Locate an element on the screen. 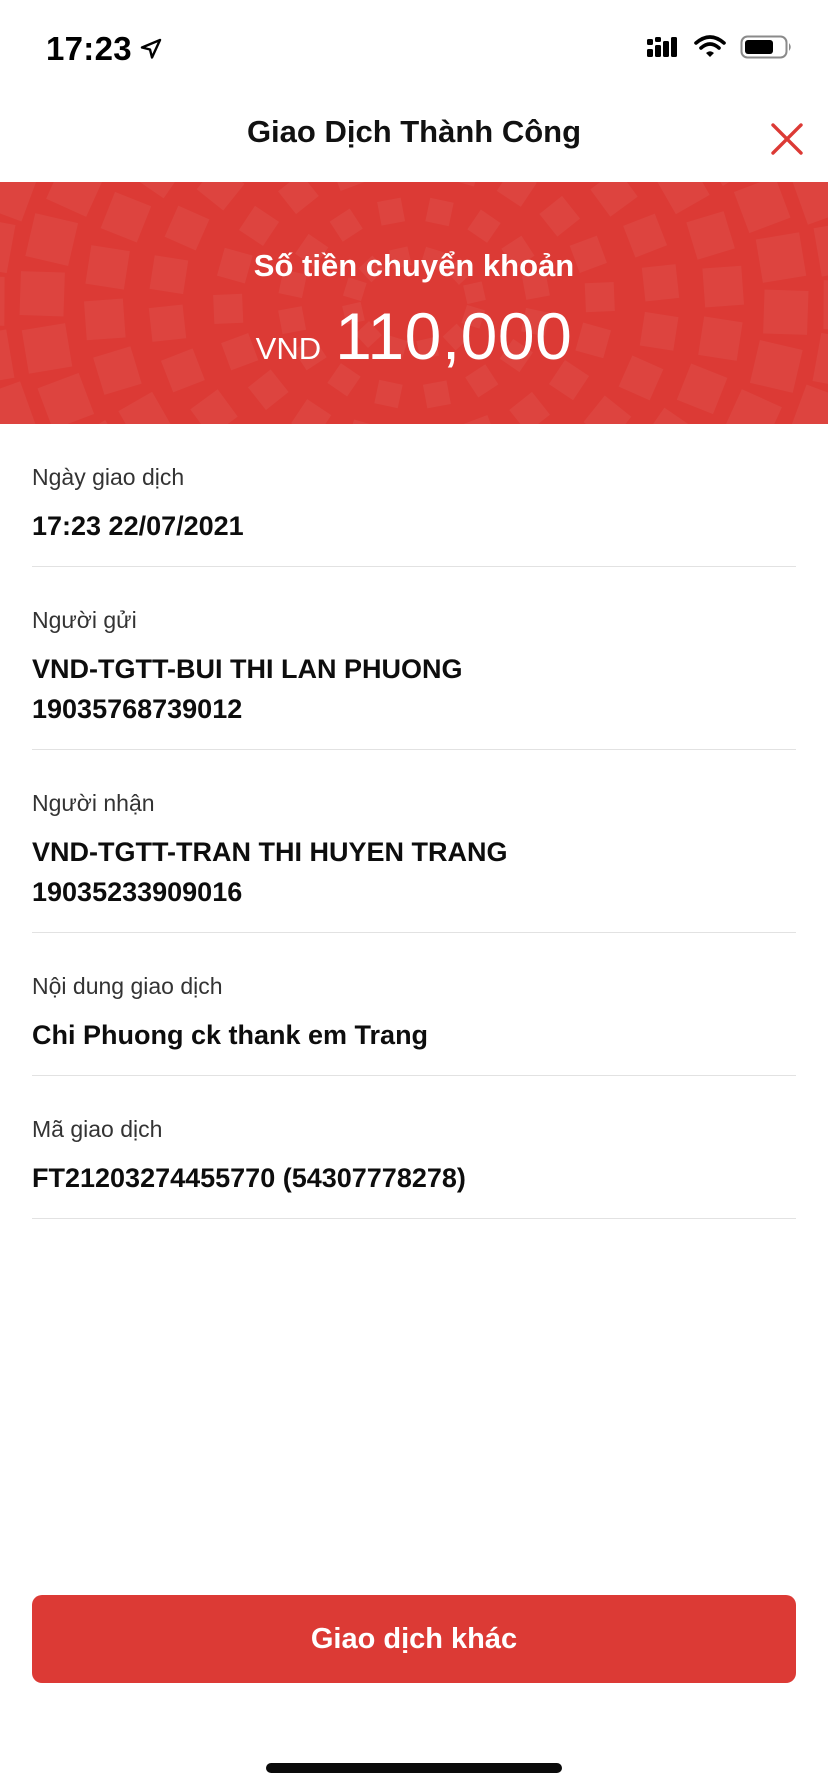 This screenshot has height=1792, width=828. detail-value: VND-TGTT-TRAN THI HUYEN TRANG is located at coordinates (270, 852).